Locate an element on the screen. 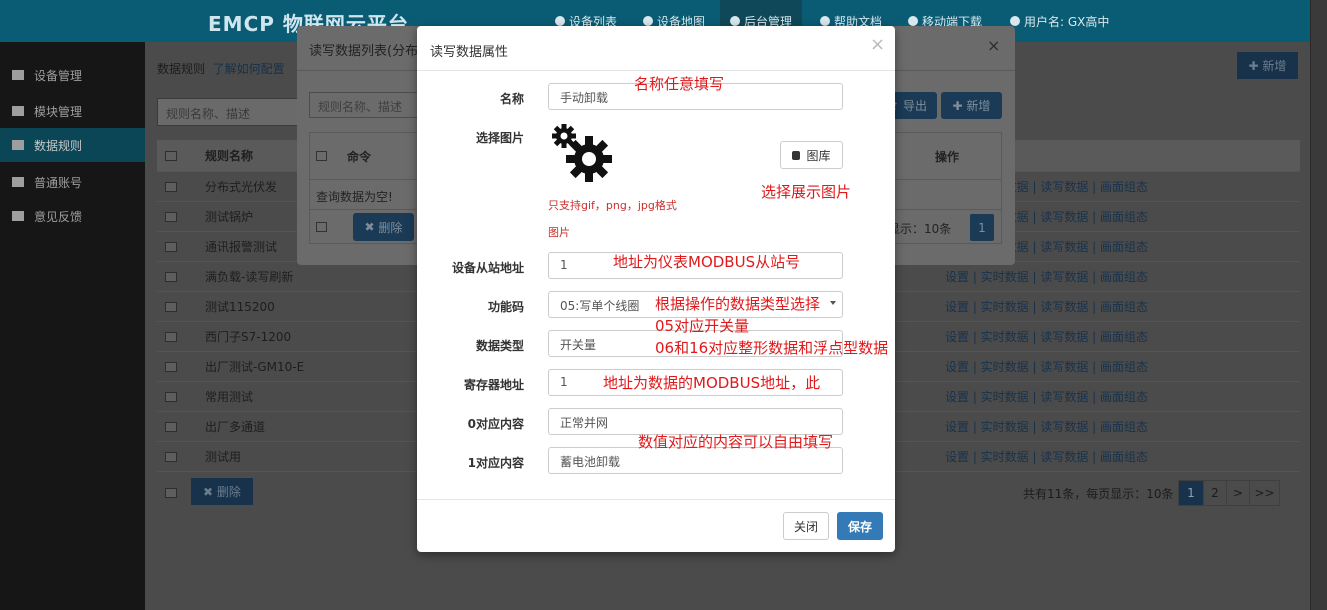  sidebar: 设备管理 模块管理 数据规则 普通账号 意见反馈 is located at coordinates (72, 326).